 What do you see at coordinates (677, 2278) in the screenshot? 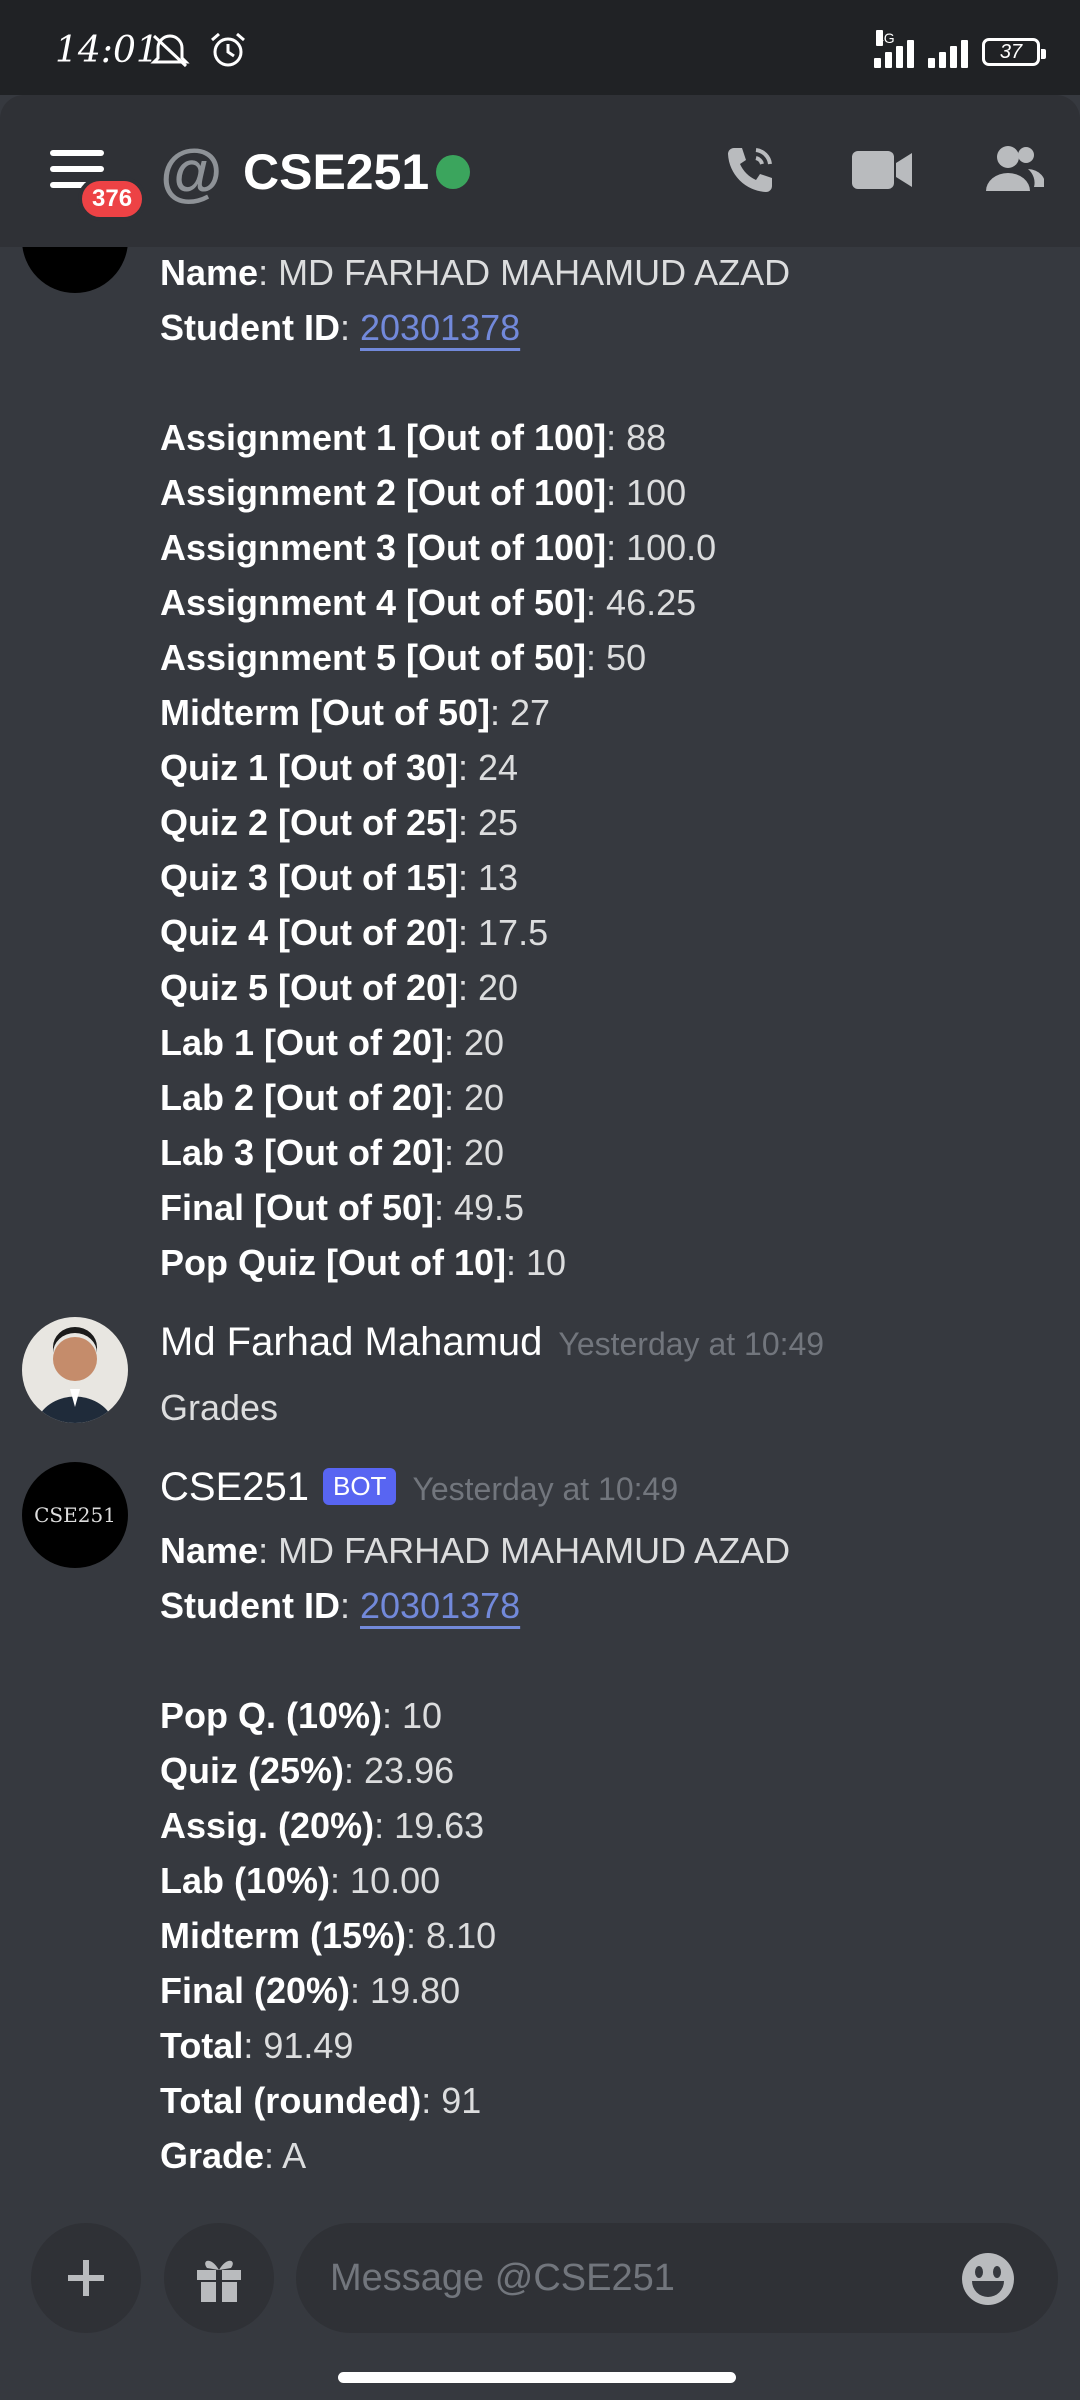
I see `message-input` at bounding box center [677, 2278].